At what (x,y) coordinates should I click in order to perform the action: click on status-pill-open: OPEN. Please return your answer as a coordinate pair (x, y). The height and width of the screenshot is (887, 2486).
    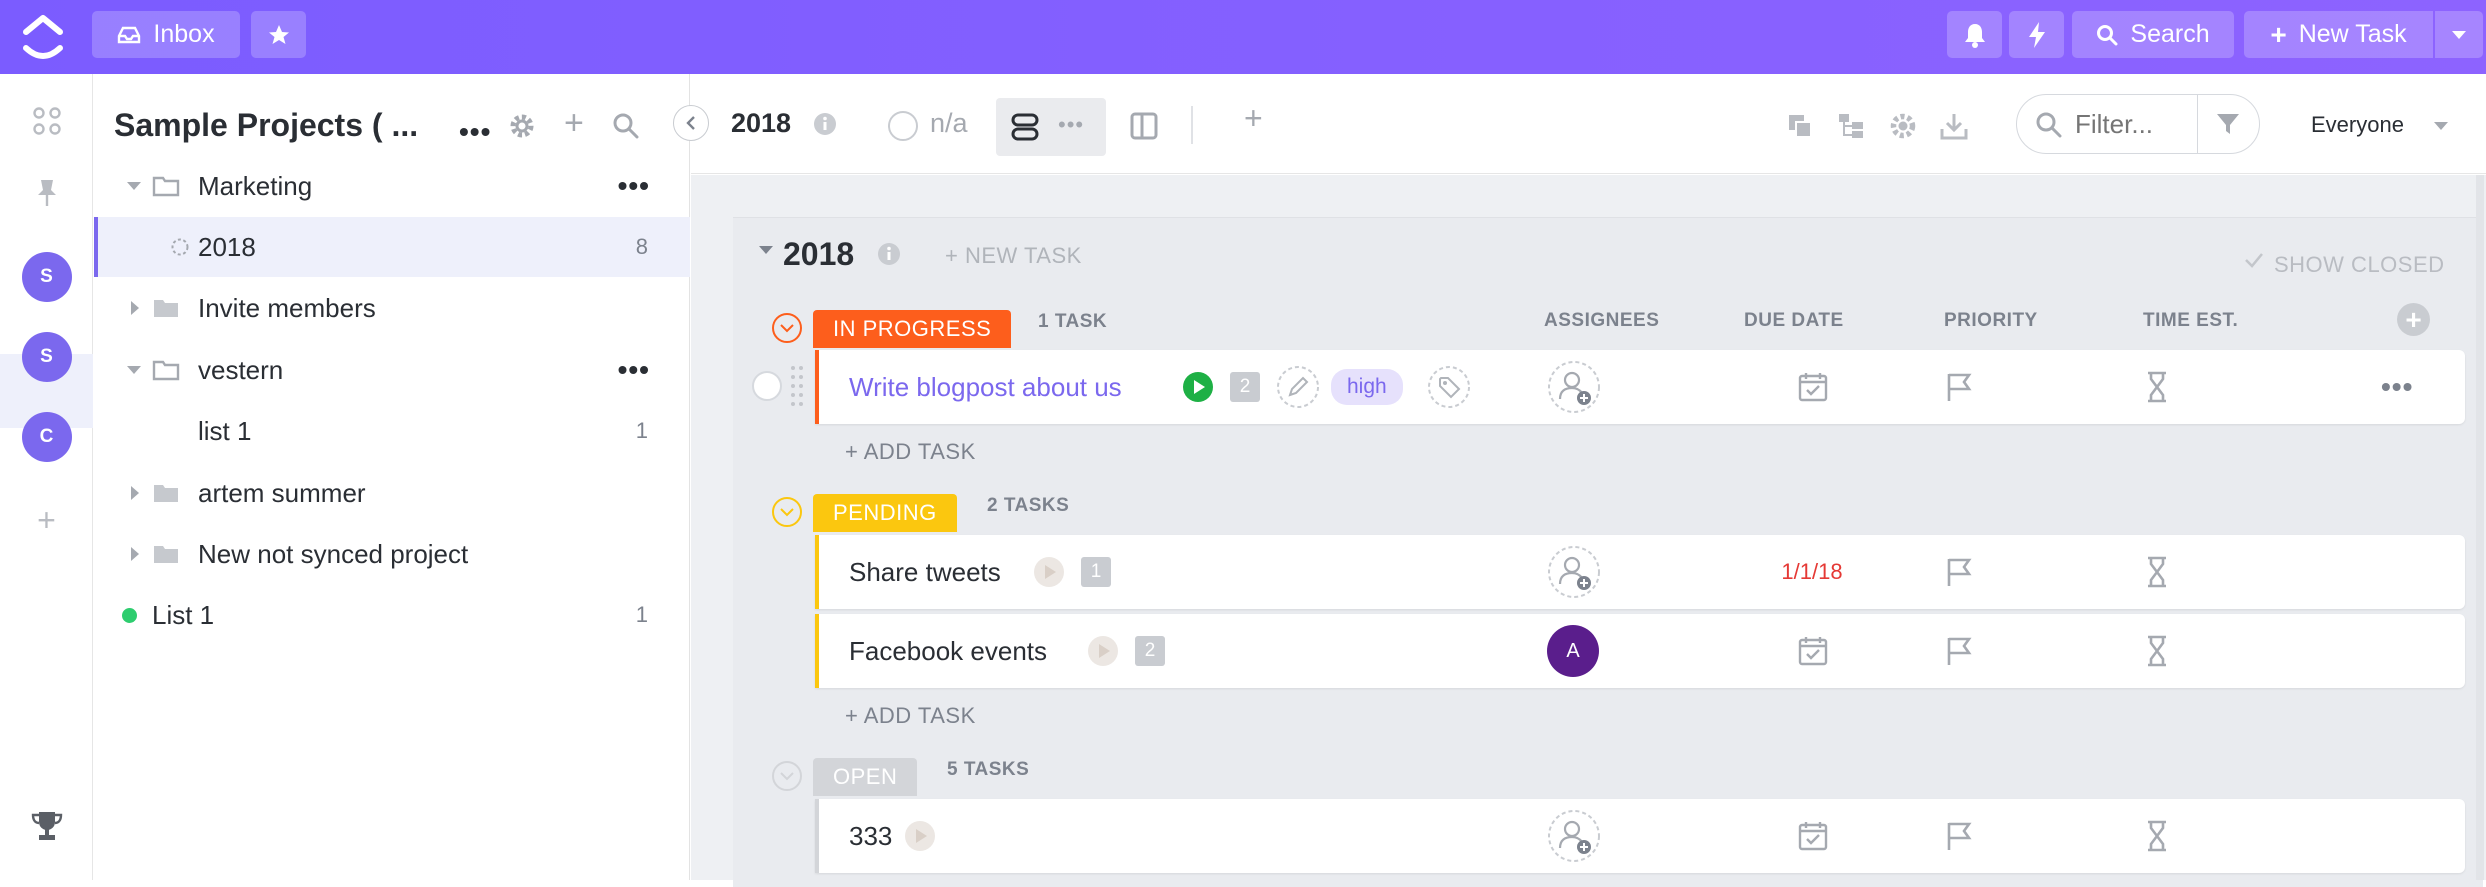
    Looking at the image, I should click on (865, 777).